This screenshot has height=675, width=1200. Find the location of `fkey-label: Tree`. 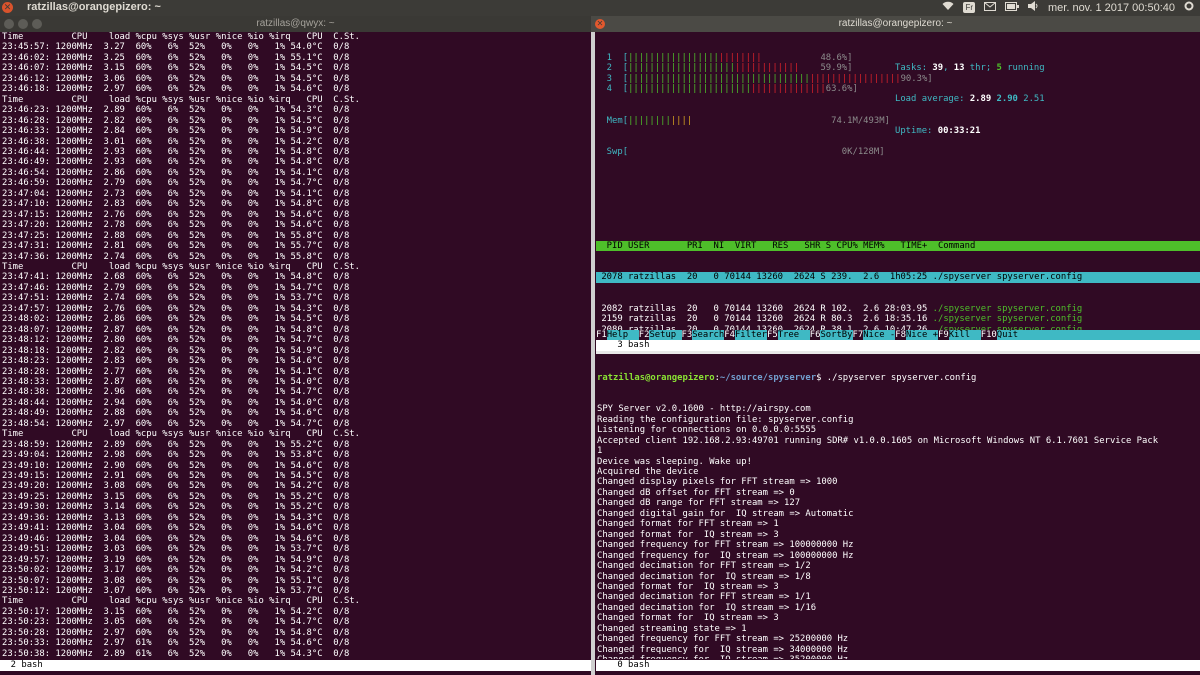

fkey-label: Tree is located at coordinates (794, 335).